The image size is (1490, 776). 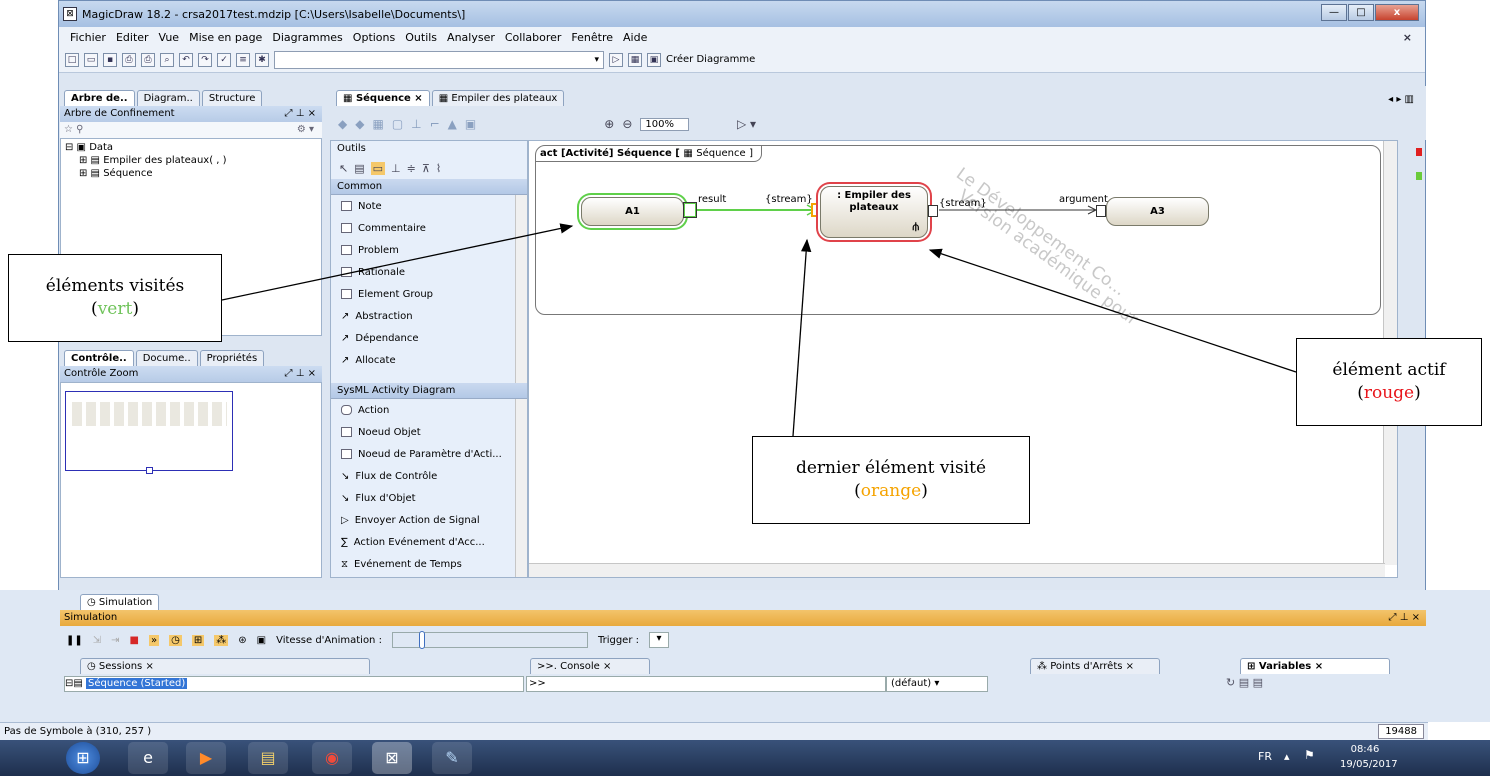 What do you see at coordinates (225, 37) in the screenshot?
I see `menu-mise-en-page: Mise en page` at bounding box center [225, 37].